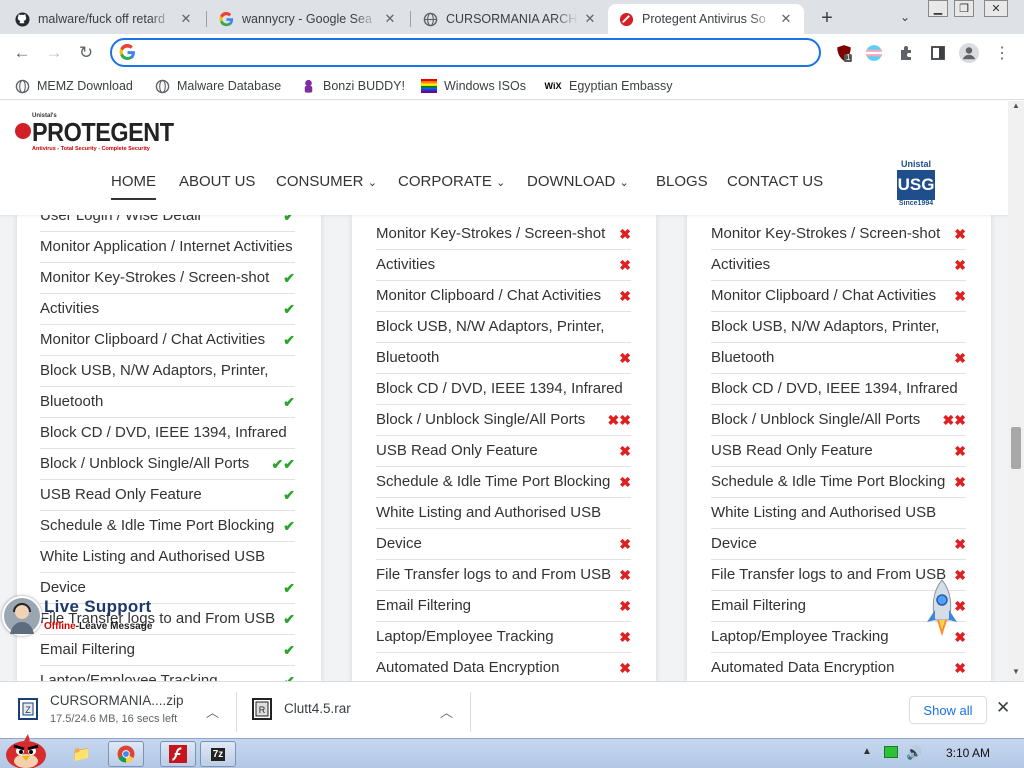  Describe the element at coordinates (867, 751) in the screenshot. I see `tray-arrow-icon: ▲` at that location.